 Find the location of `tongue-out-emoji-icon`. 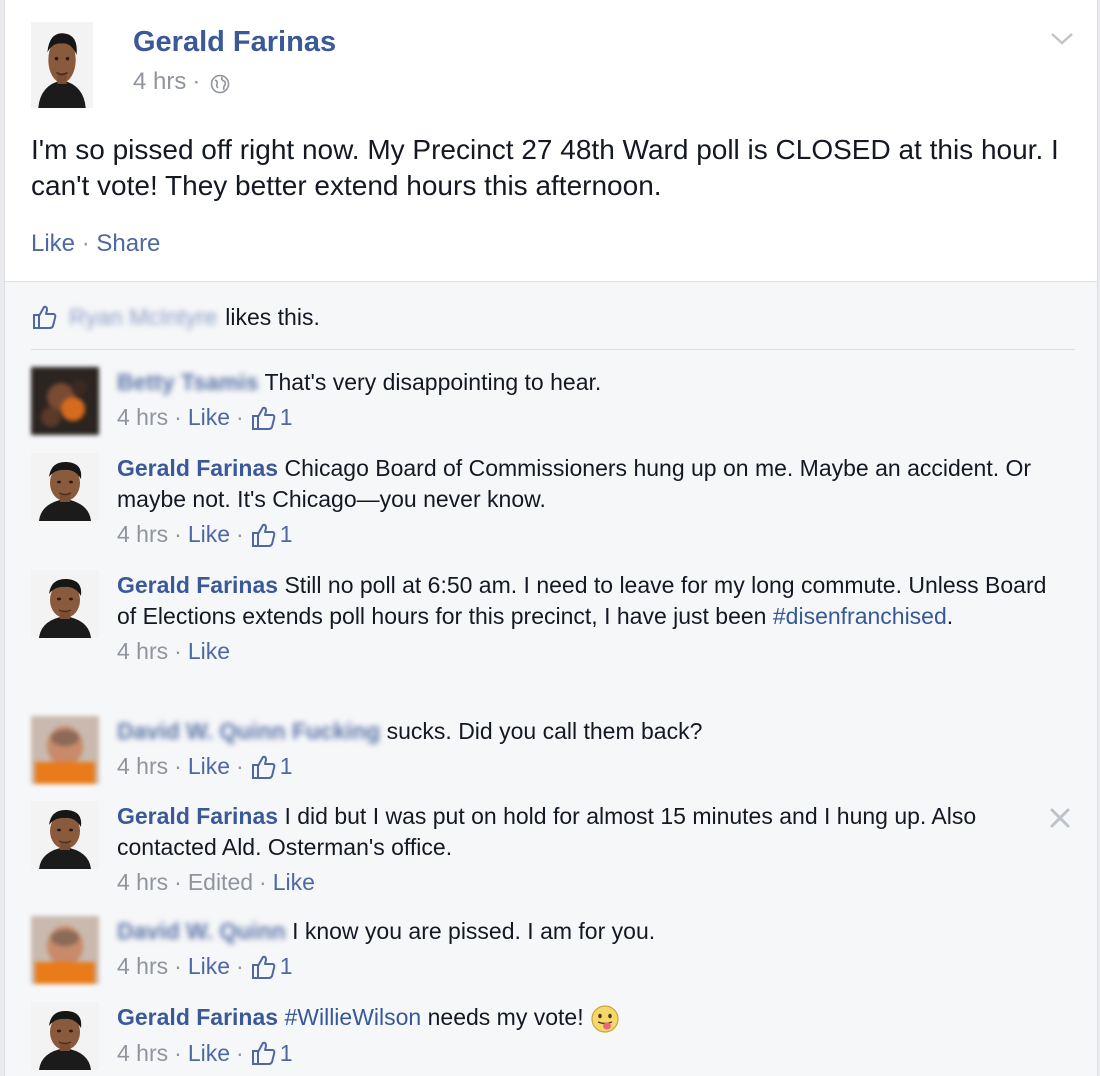

tongue-out-emoji-icon is located at coordinates (604, 1019).